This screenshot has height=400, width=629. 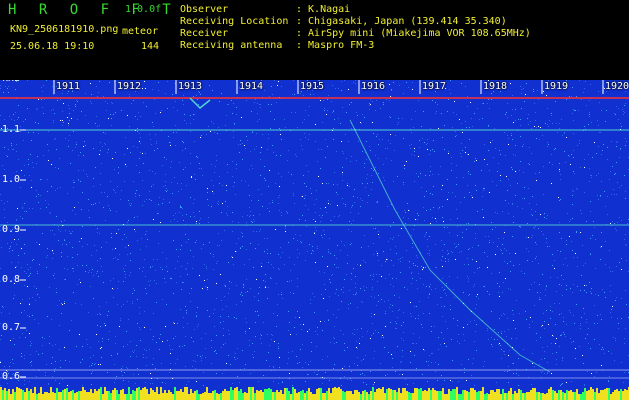 What do you see at coordinates (401, 21) in the screenshot?
I see `info-value-location: : Chigasaki, Japan (139.414 35.340)` at bounding box center [401, 21].